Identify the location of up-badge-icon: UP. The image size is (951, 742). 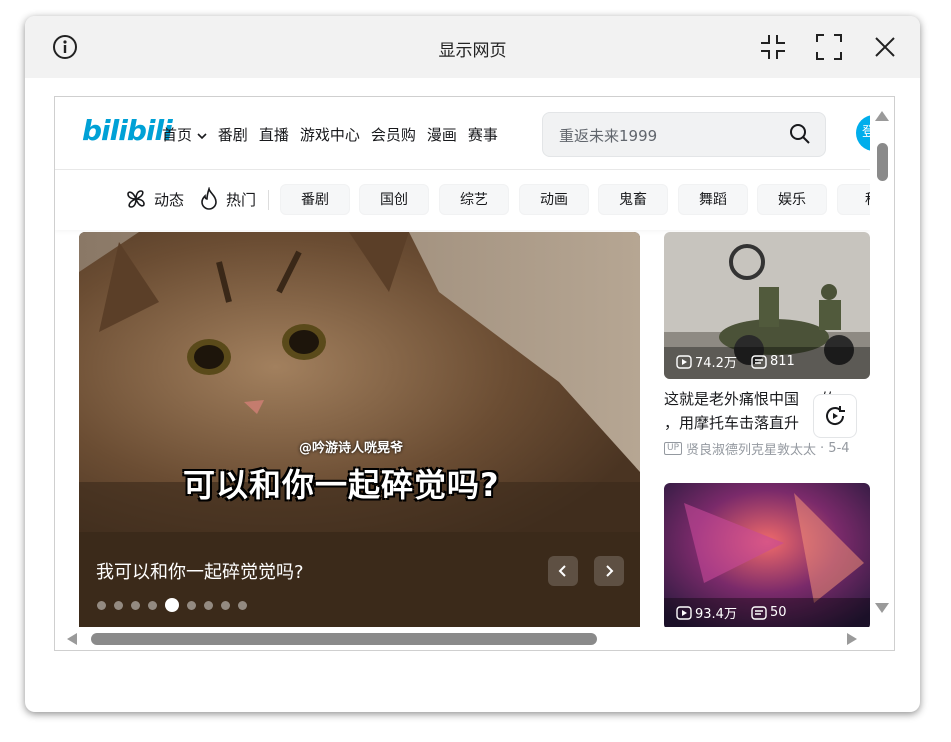
(673, 448).